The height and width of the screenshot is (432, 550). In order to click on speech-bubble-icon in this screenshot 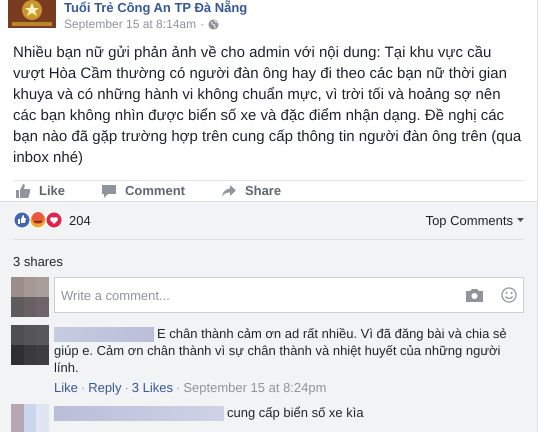, I will do `click(109, 191)`.